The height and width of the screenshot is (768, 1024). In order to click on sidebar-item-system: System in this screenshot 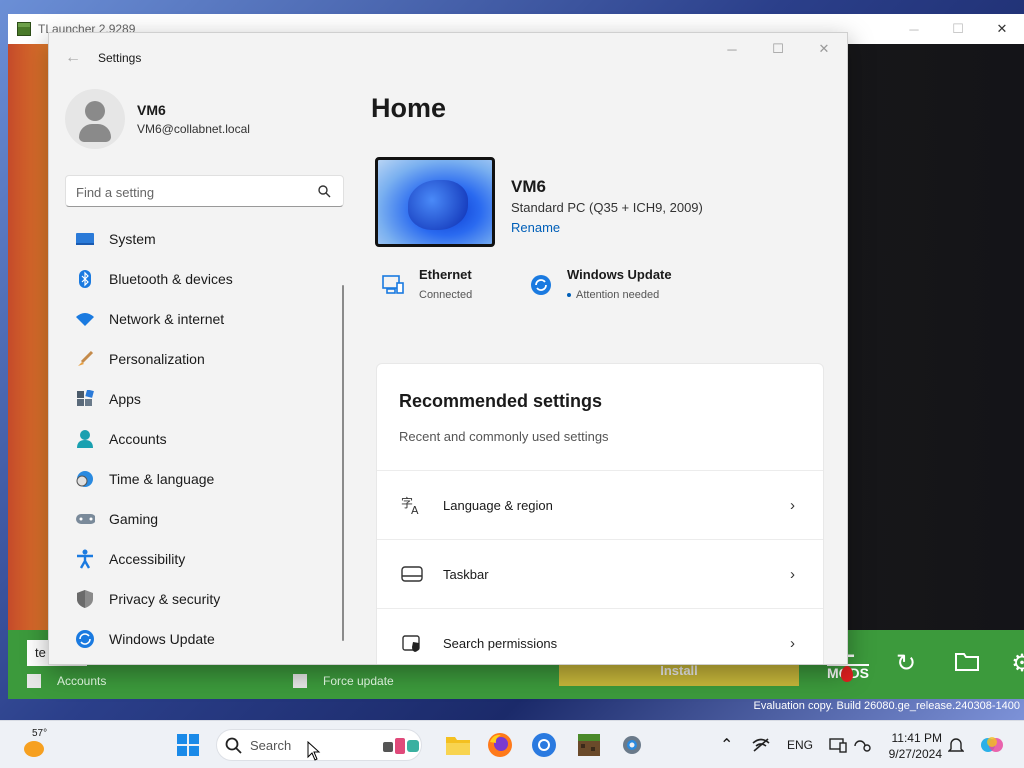, I will do `click(205, 239)`.